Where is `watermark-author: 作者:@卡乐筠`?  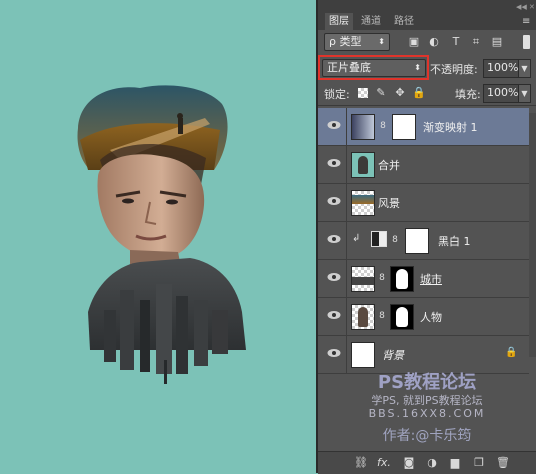 watermark-author: 作者:@卡乐筠 is located at coordinates (427, 436).